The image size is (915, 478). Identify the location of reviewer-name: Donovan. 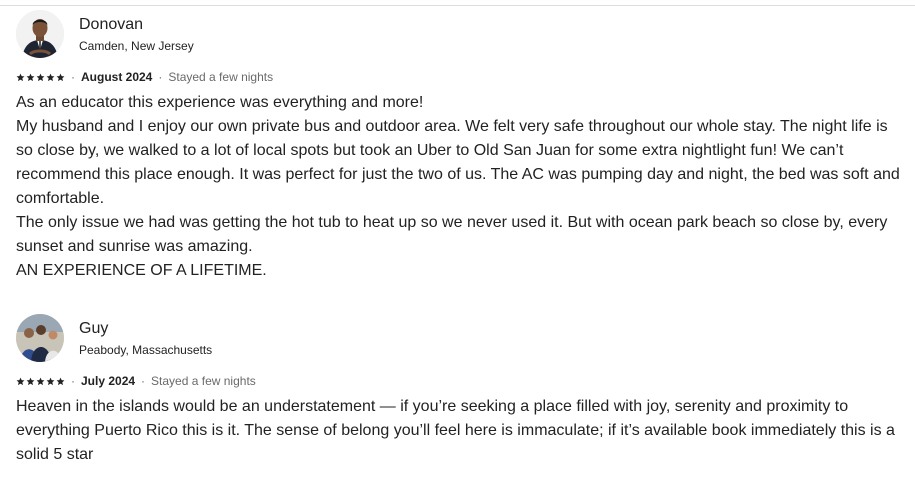
(111, 24).